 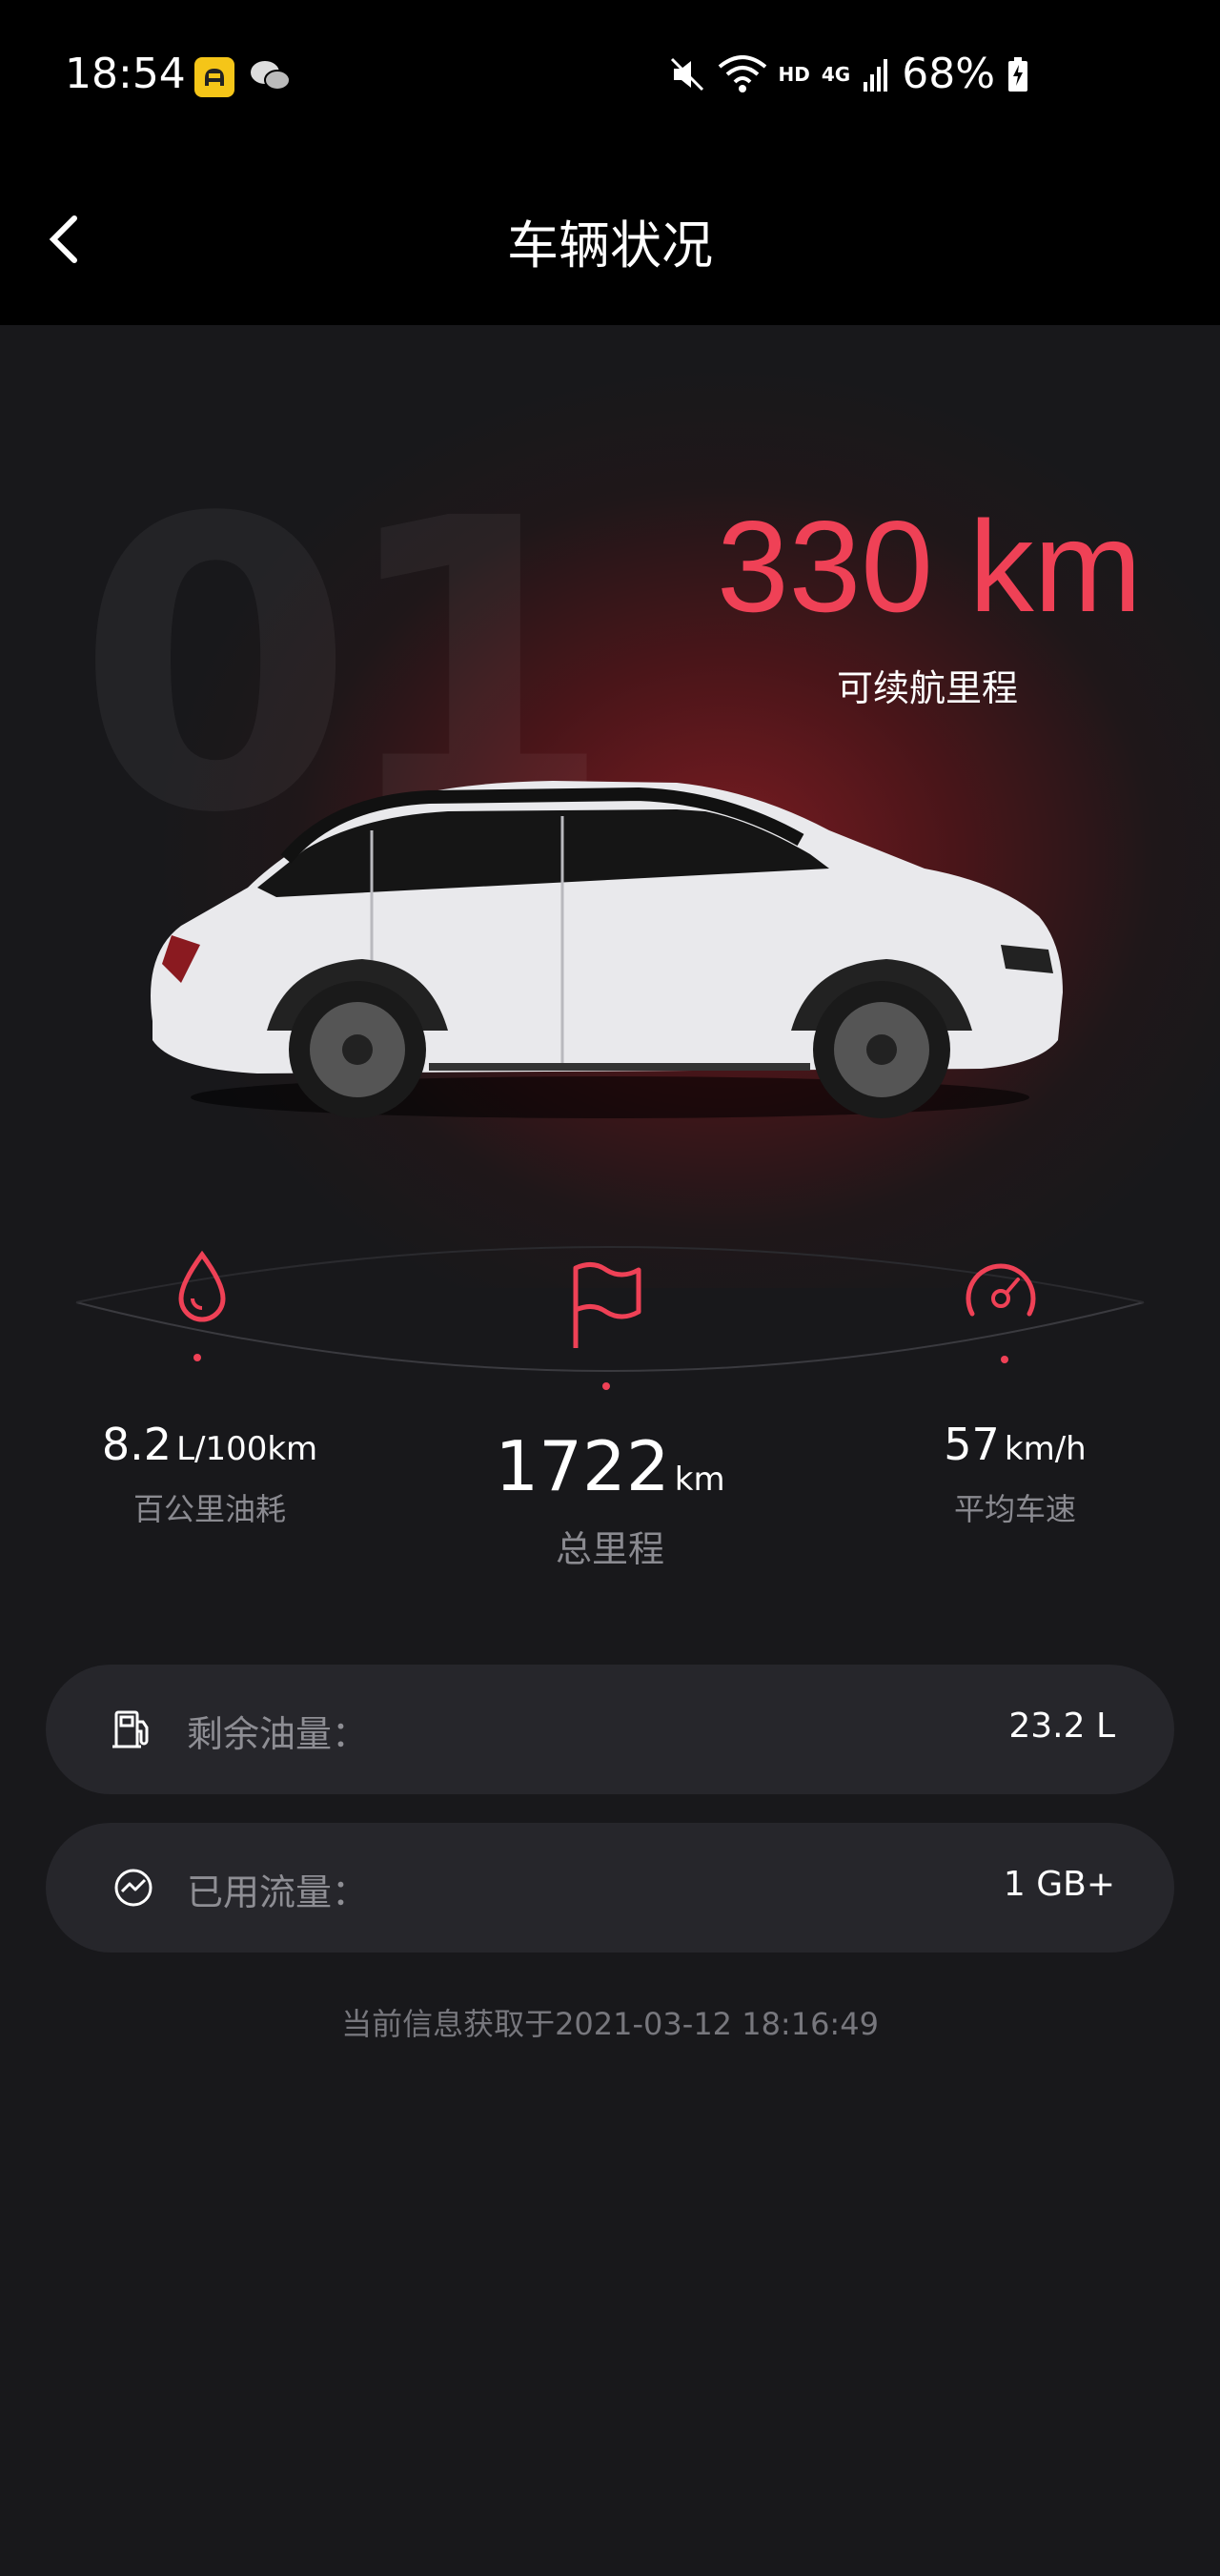 I want to click on range-value: 330 km, so click(x=930, y=566).